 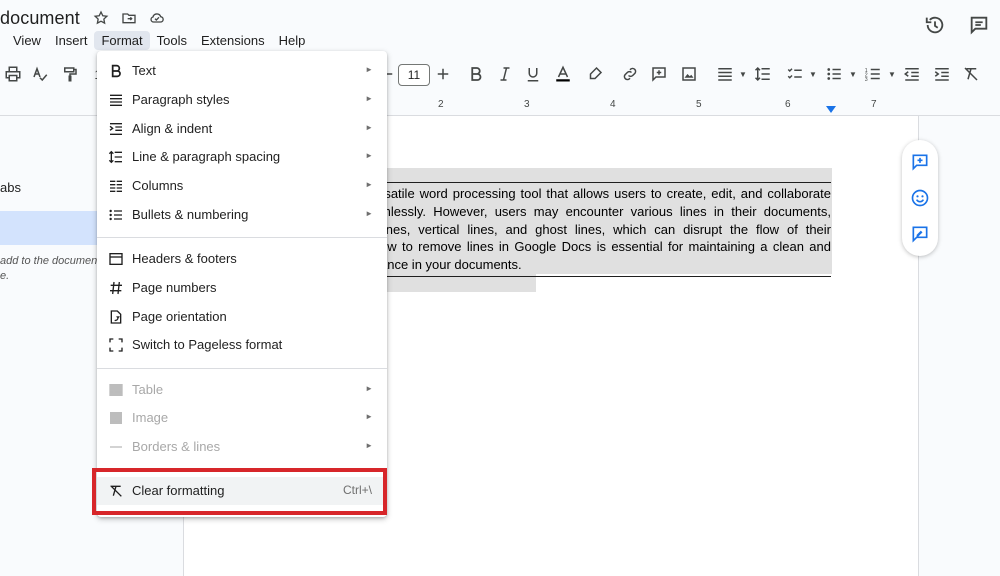 I want to click on columns-icon, so click(x=116, y=186).